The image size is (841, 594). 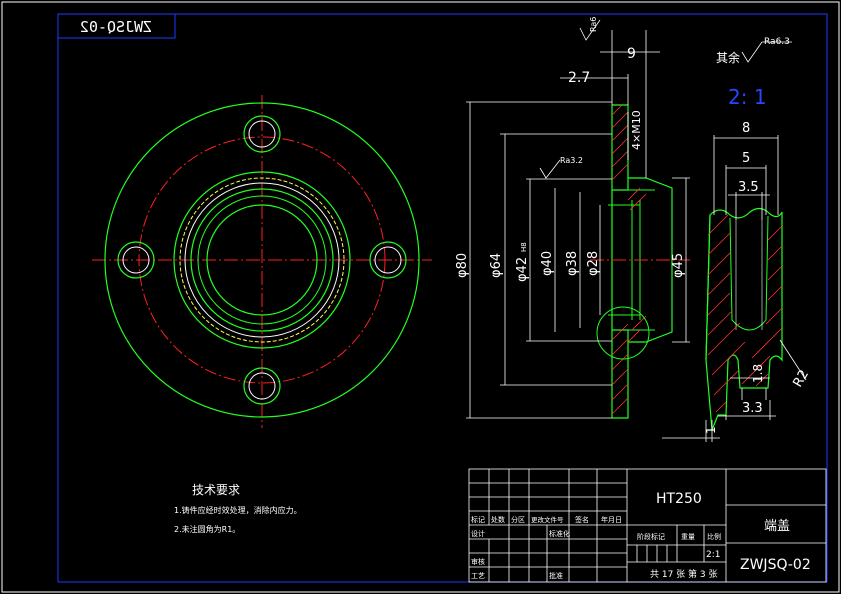 What do you see at coordinates (478, 576) in the screenshot?
I see `tb-process: 工艺` at bounding box center [478, 576].